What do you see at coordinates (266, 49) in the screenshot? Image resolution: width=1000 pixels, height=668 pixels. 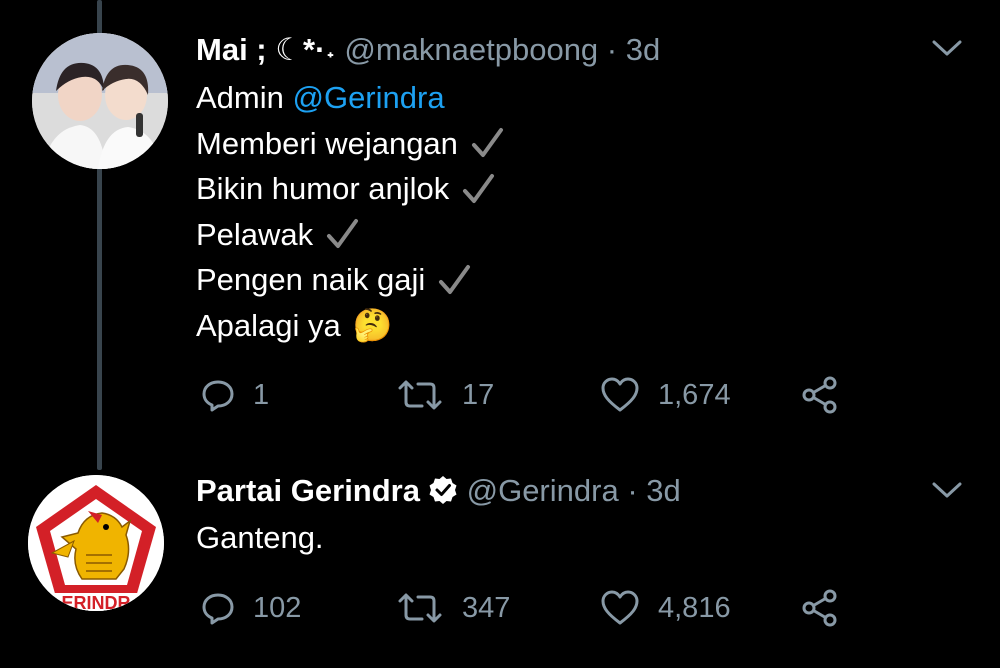 I see `display-name: Mai ; ☾*·˖` at bounding box center [266, 49].